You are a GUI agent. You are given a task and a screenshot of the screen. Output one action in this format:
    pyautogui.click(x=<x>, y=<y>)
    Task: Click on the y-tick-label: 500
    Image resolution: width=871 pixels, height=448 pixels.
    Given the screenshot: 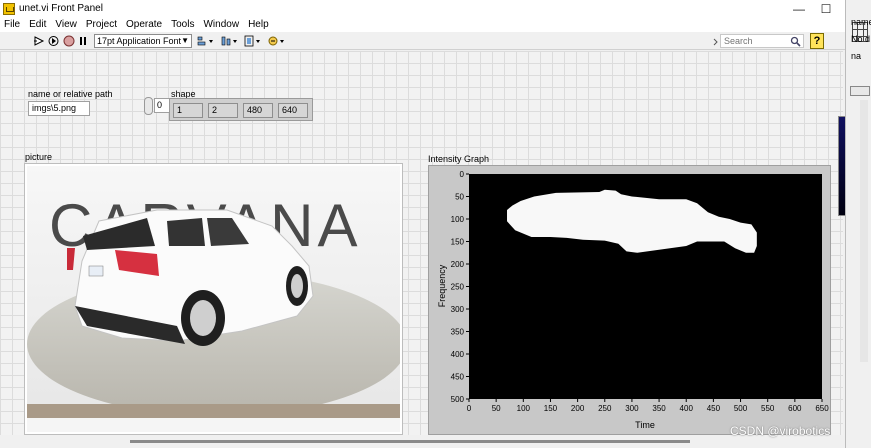 What is the action you would take?
    pyautogui.click(x=458, y=399)
    